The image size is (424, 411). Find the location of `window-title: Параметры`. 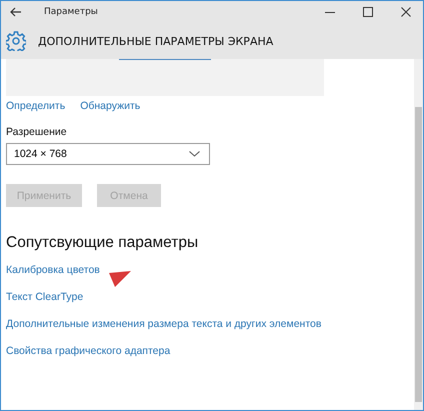

window-title: Параметры is located at coordinates (71, 12).